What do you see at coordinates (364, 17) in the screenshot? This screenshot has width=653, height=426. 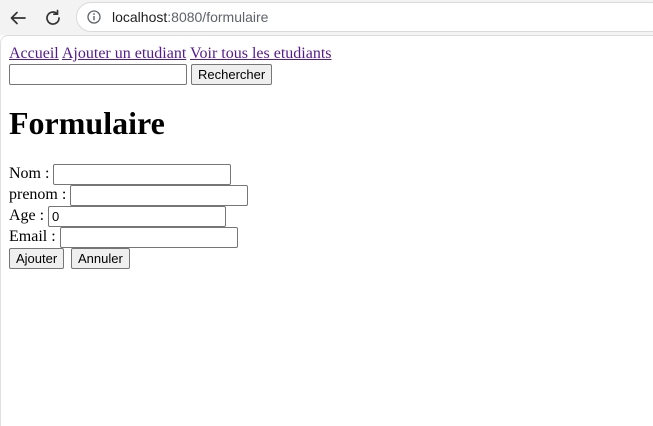 I see `address-bar: localhost:8080/formulaire` at bounding box center [364, 17].